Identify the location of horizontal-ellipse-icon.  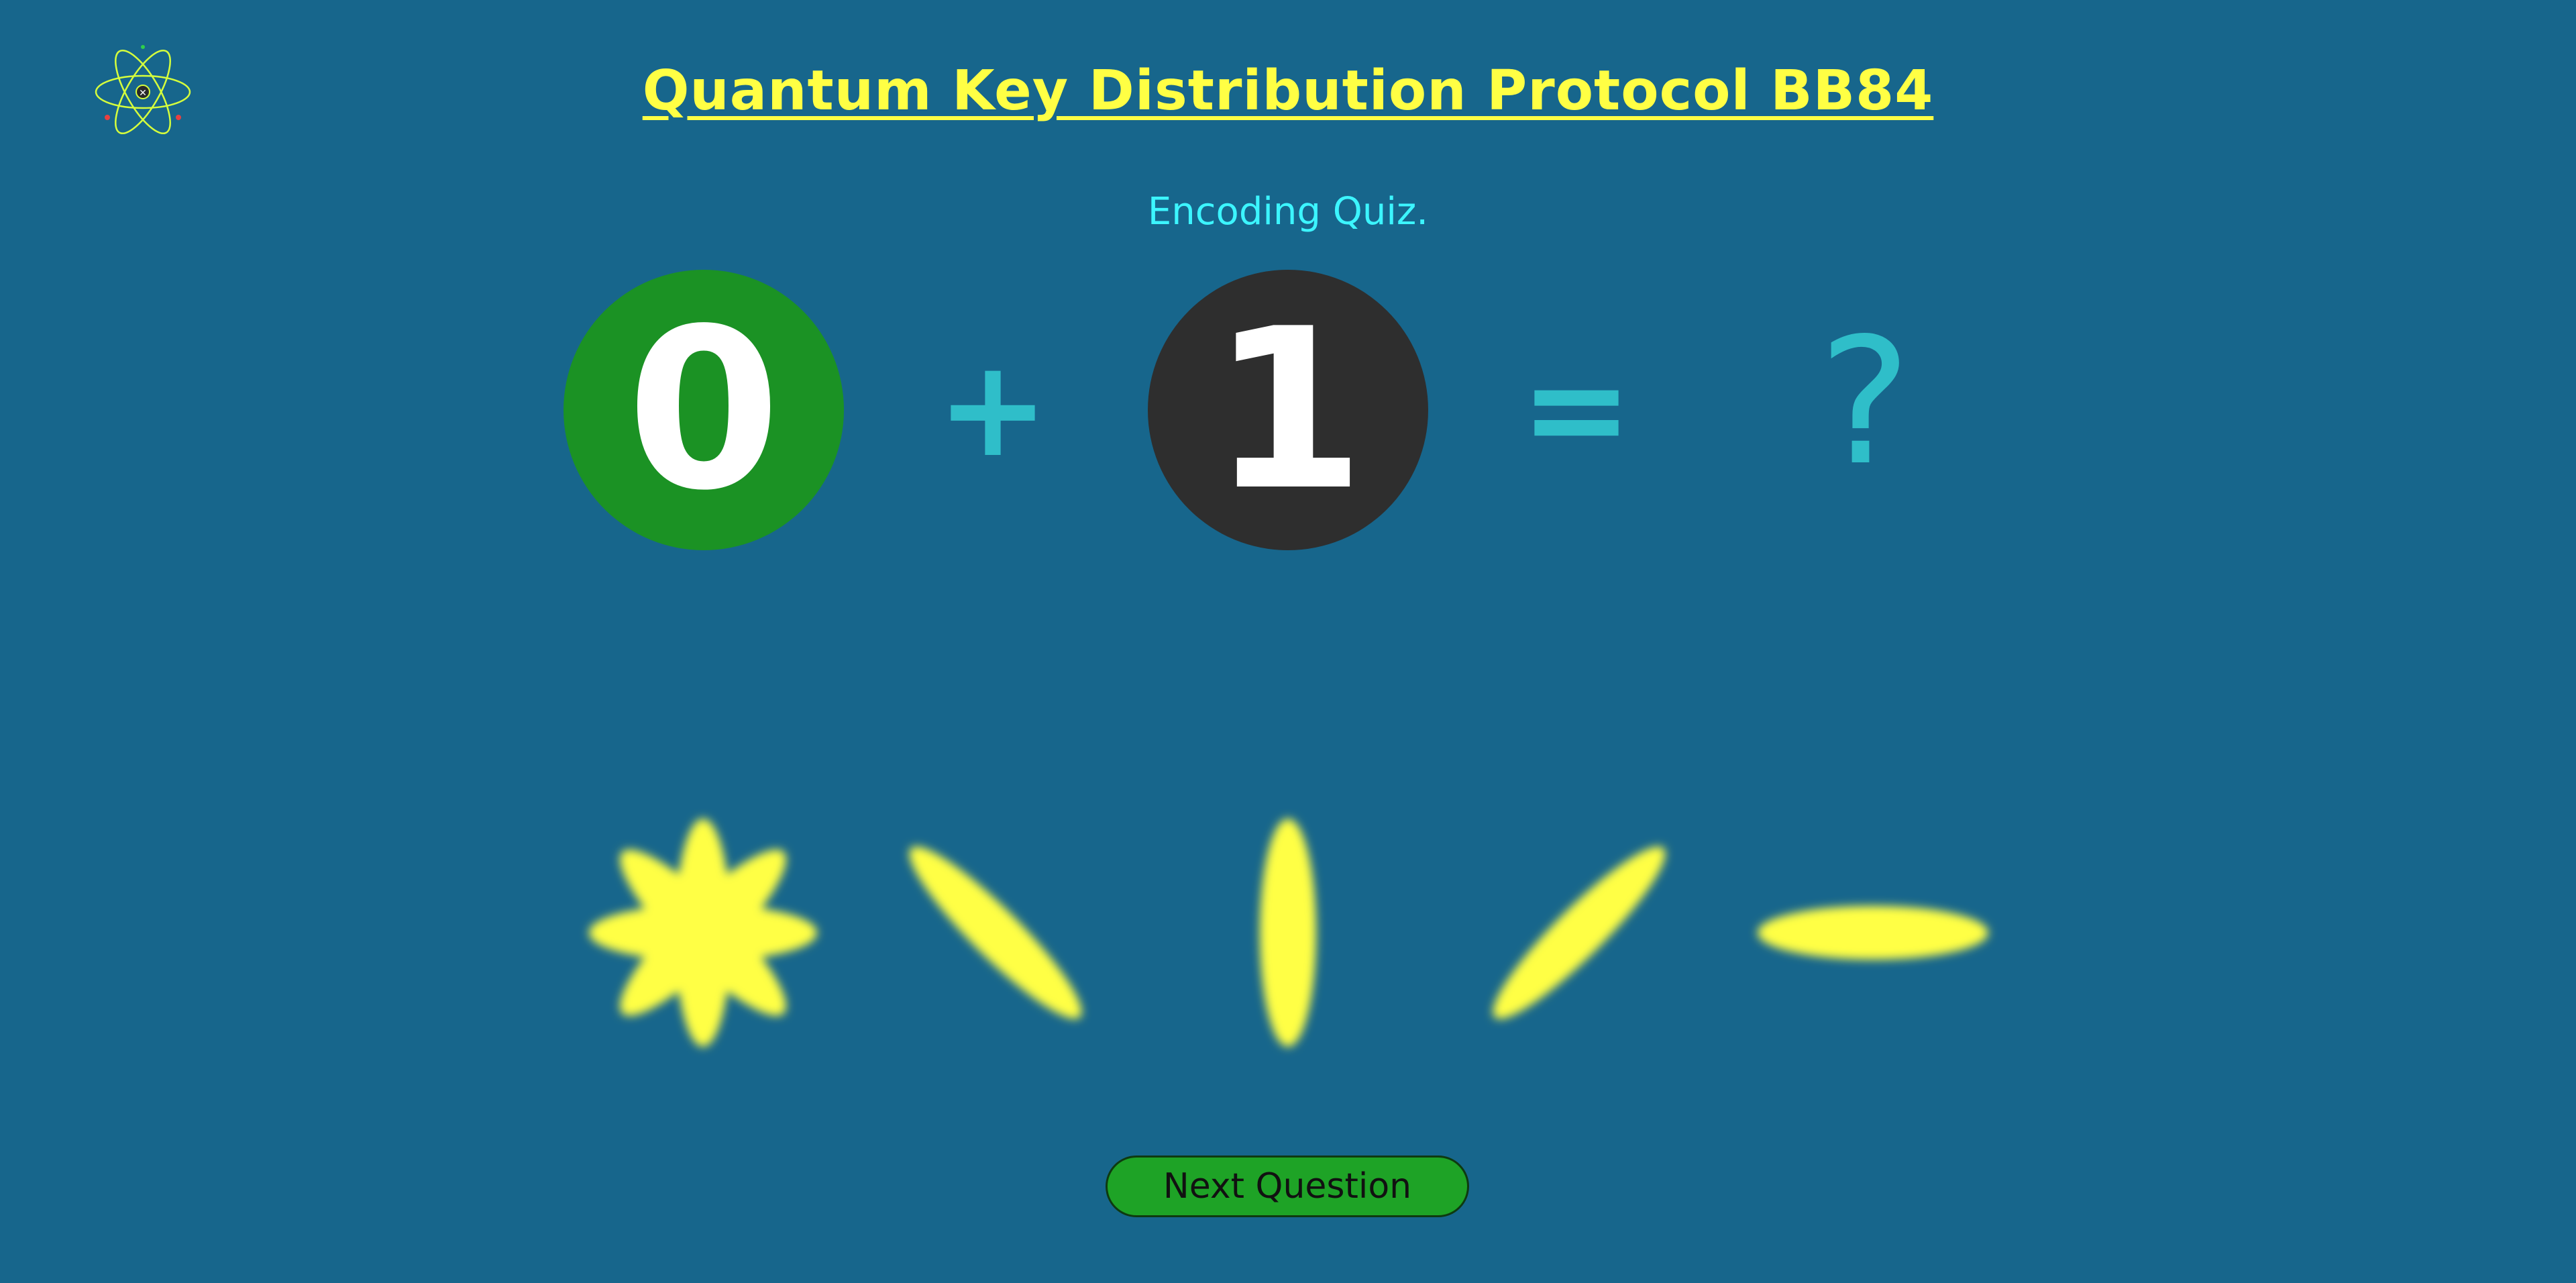
(1873, 933).